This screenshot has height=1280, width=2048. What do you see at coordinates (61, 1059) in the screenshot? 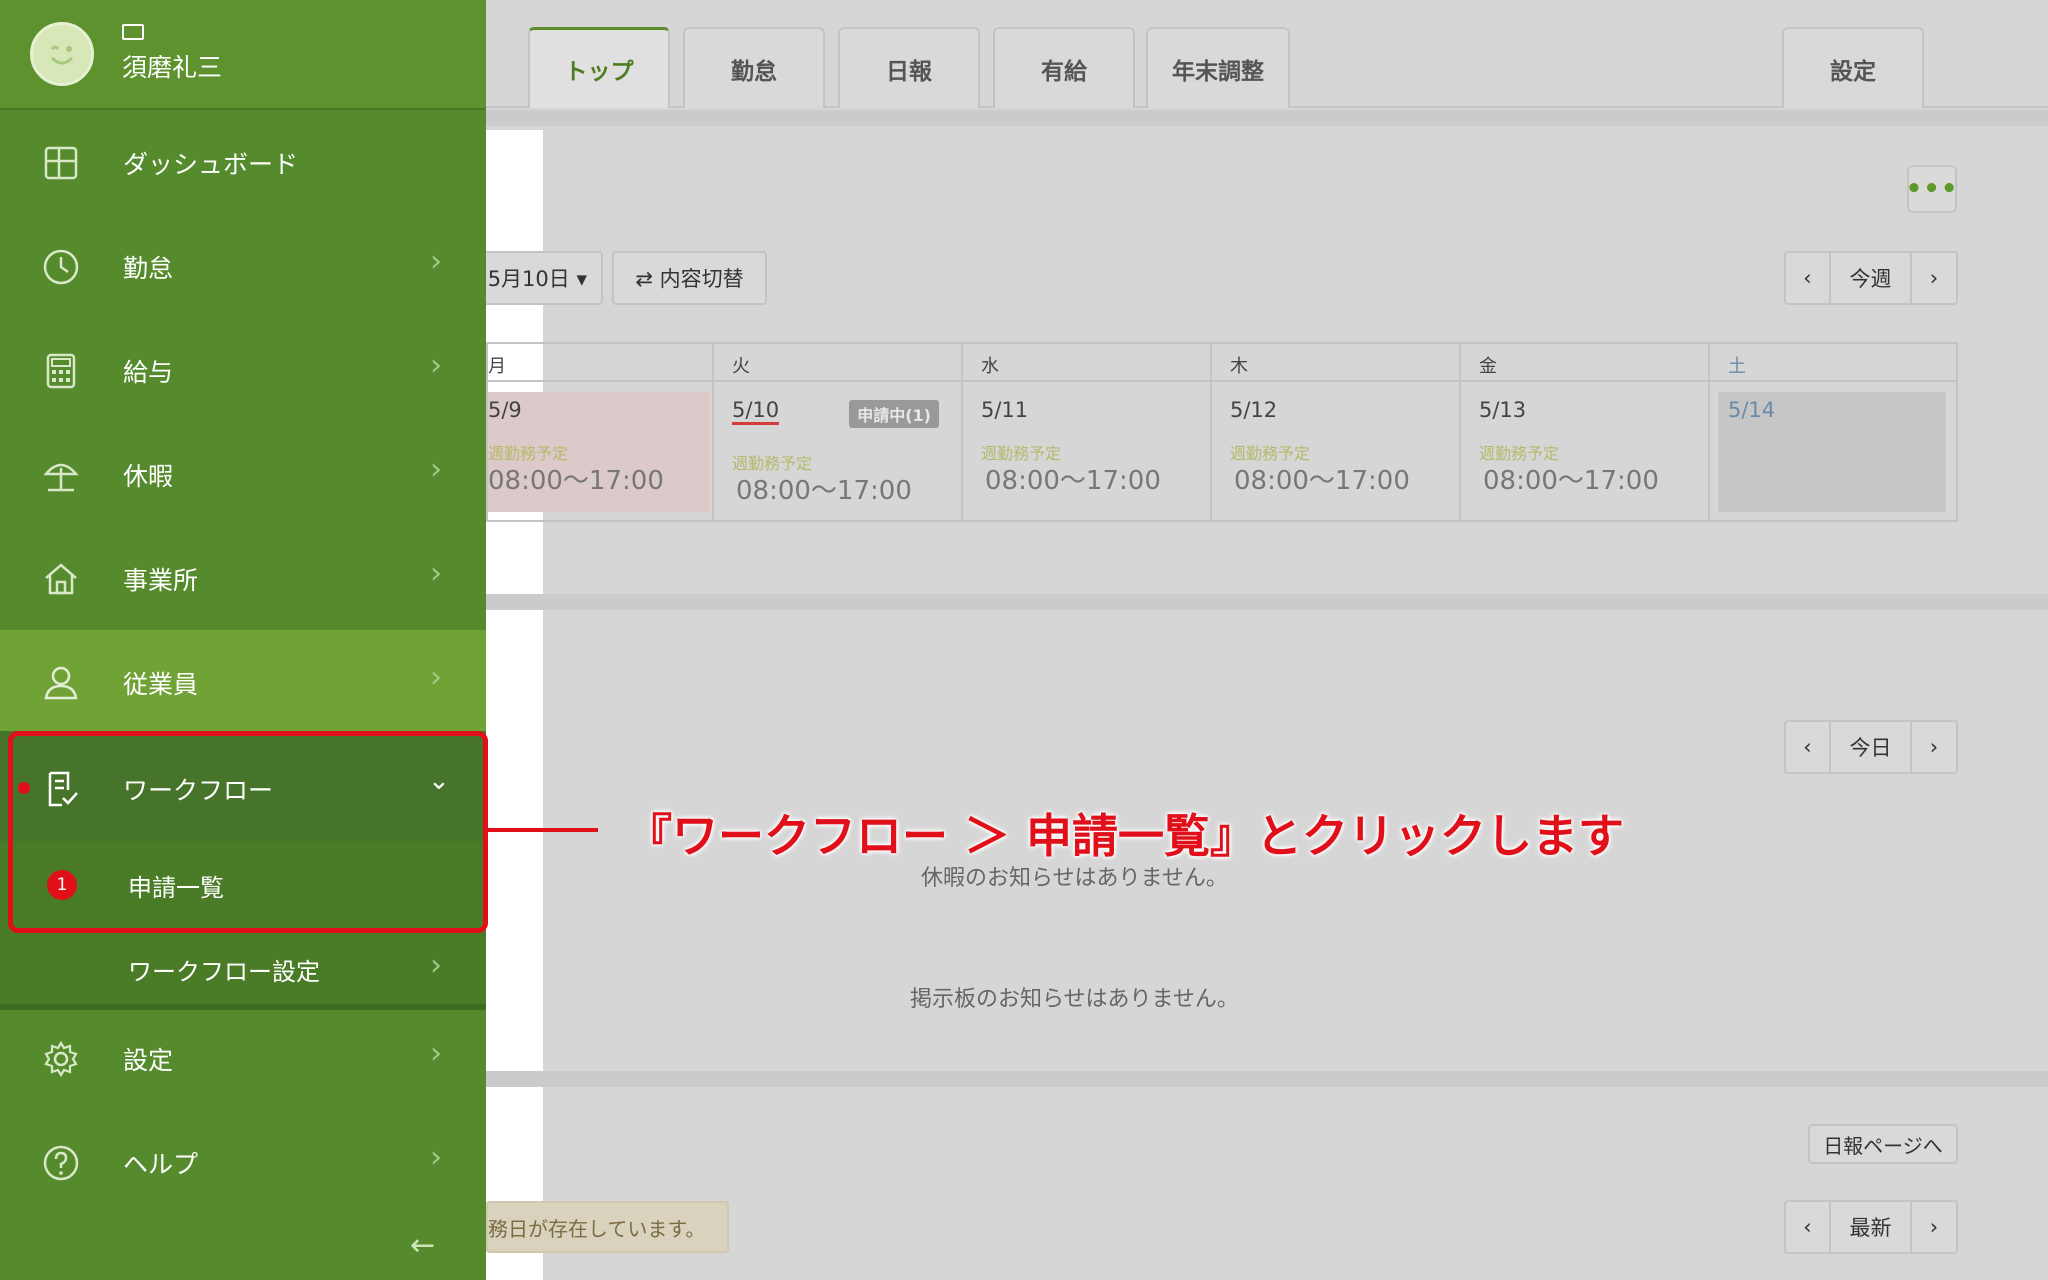
I see `gear-icon` at bounding box center [61, 1059].